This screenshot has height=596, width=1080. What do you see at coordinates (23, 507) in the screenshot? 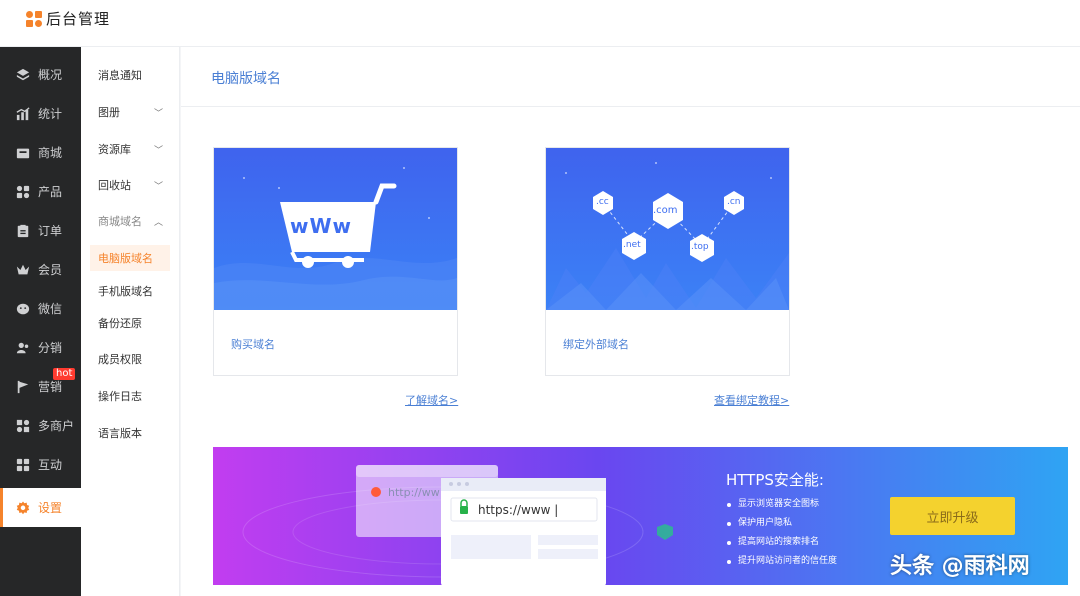
I see `gear-icon` at bounding box center [23, 507].